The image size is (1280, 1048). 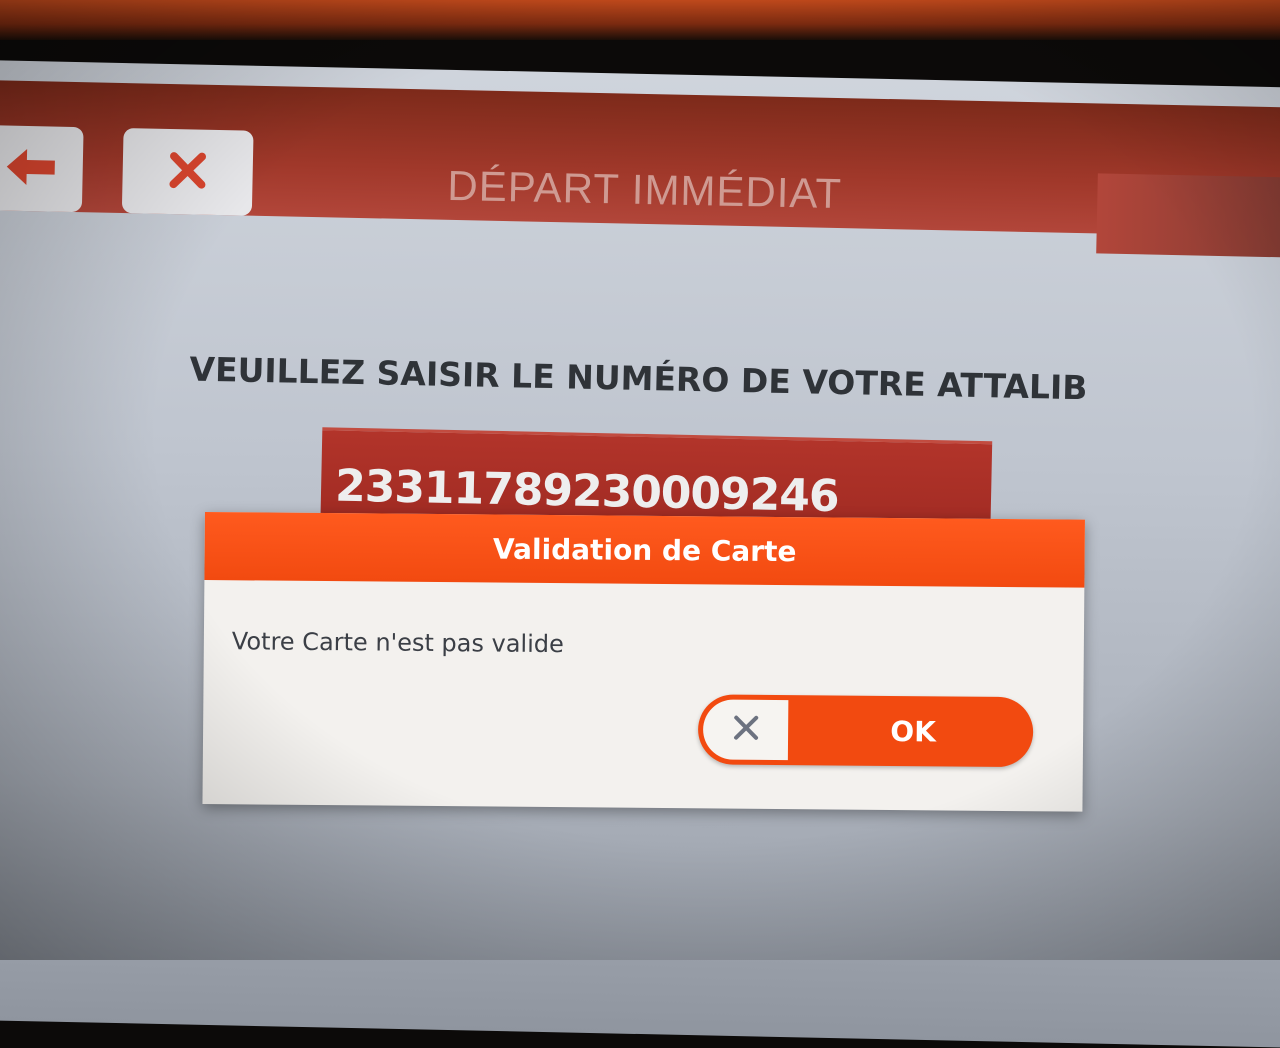 What do you see at coordinates (30, 168) in the screenshot?
I see `arrow-left-icon` at bounding box center [30, 168].